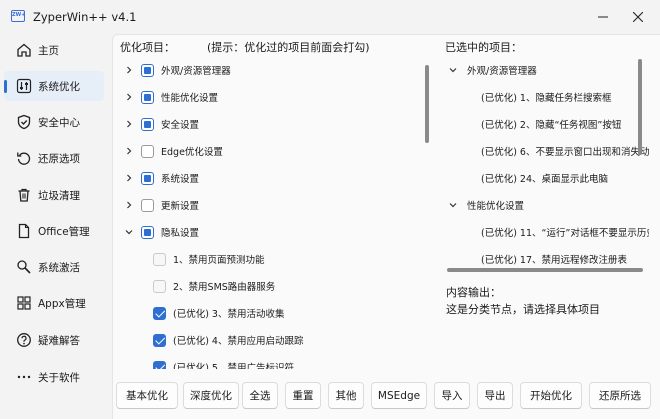 This screenshot has height=419, width=660. What do you see at coordinates (180, 125) in the screenshot?
I see `tree-item-label: 安全设置` at bounding box center [180, 125].